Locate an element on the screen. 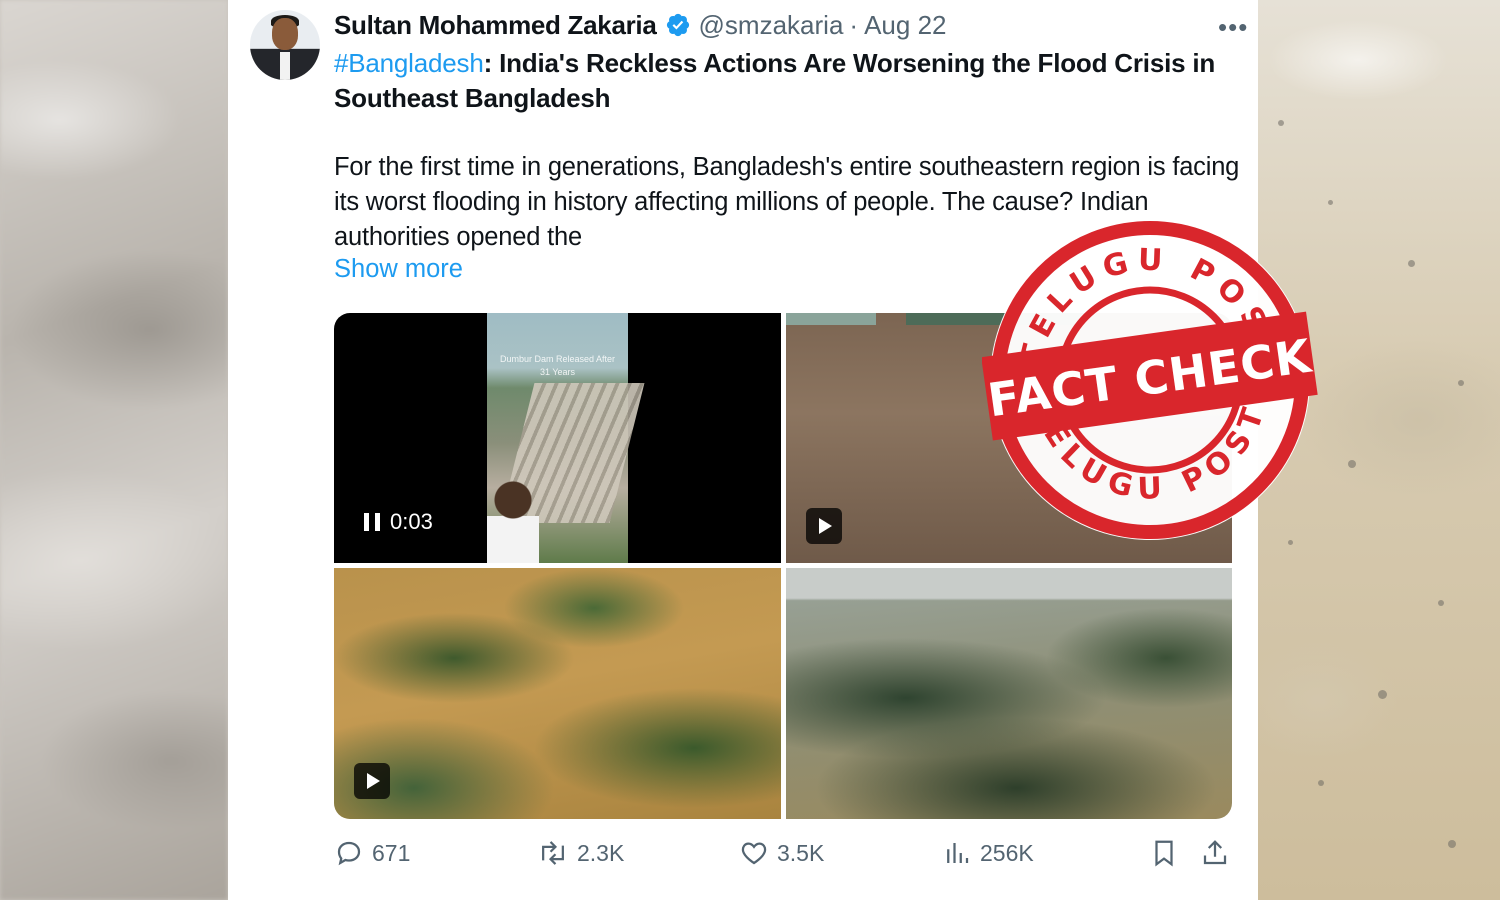  like-button: 3.5K is located at coordinates (781, 853).